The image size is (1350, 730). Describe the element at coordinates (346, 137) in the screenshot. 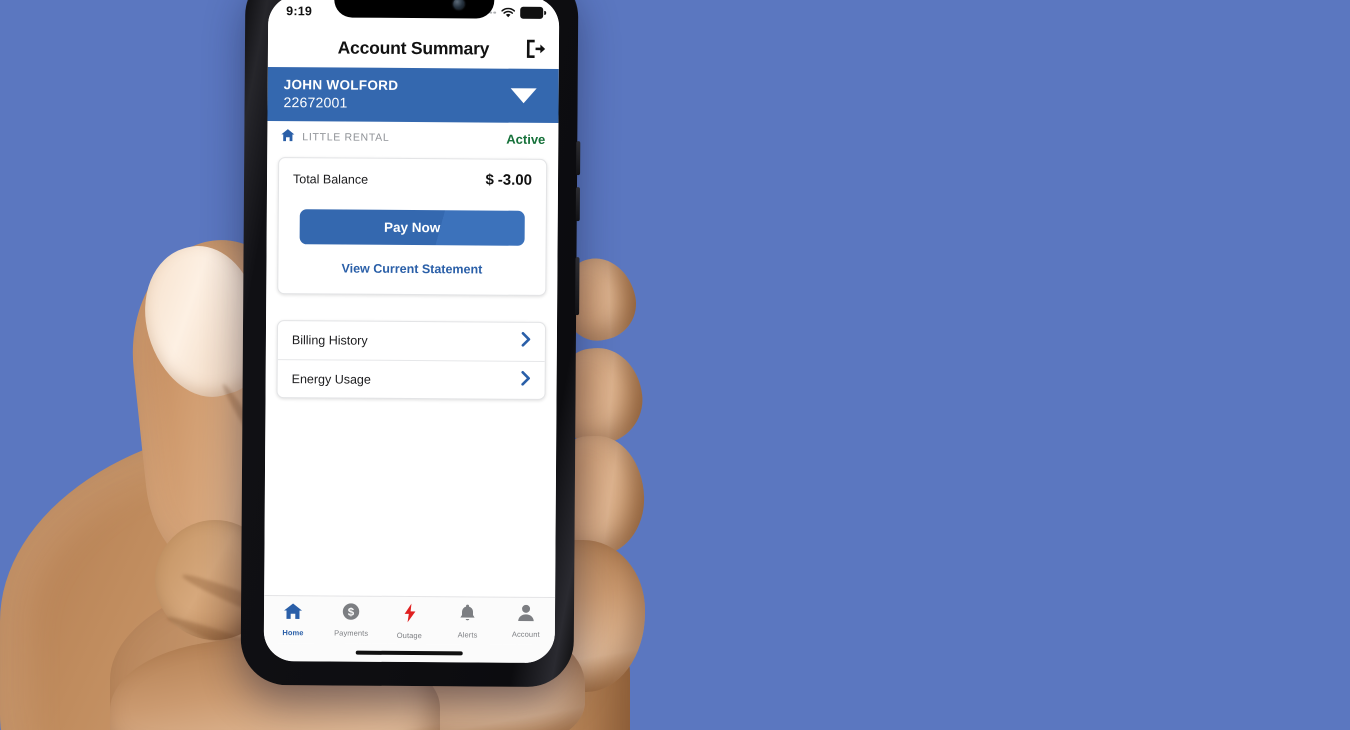

I see `premise-name: LITTLE RENTAL` at that location.